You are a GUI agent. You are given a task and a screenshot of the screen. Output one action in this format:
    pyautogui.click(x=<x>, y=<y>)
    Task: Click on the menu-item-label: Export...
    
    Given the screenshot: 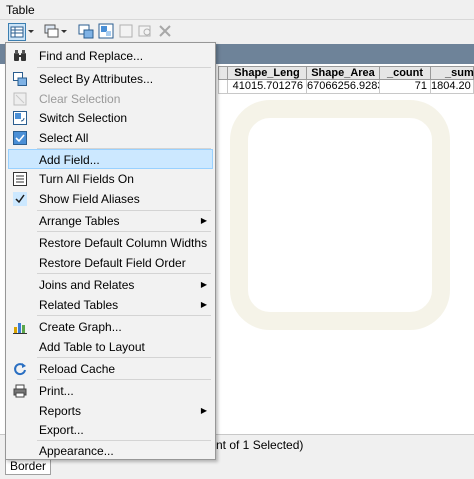 What is the action you would take?
    pyautogui.click(x=61, y=430)
    